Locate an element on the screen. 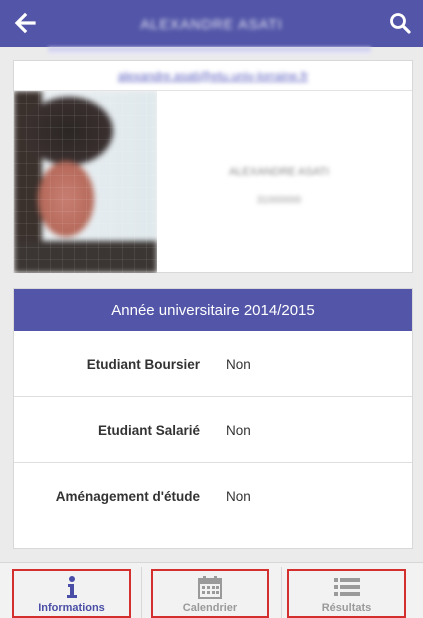 This screenshot has height=618, width=423. nav-informations: Informations is located at coordinates (71, 593).